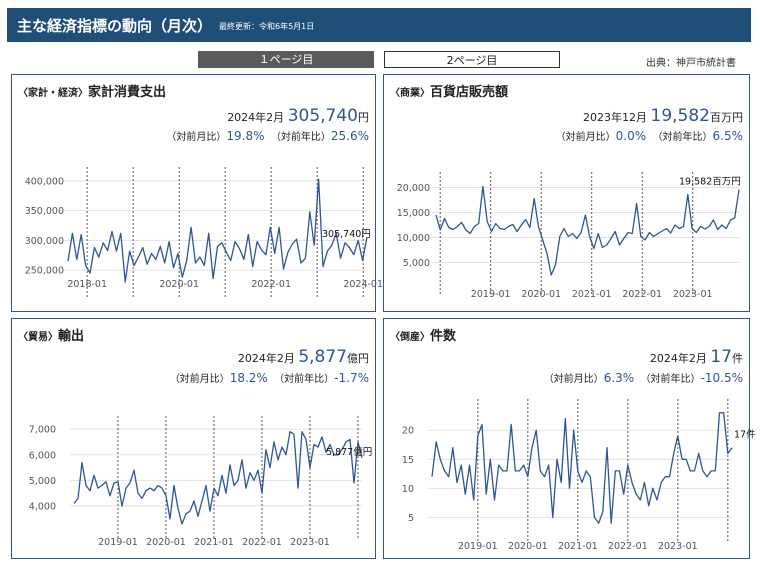 The height and width of the screenshot is (570, 760). What do you see at coordinates (379, 25) in the screenshot?
I see `page-header: 主な経済指標の動向（月次） 最終更新：令和6年5月1日` at bounding box center [379, 25].